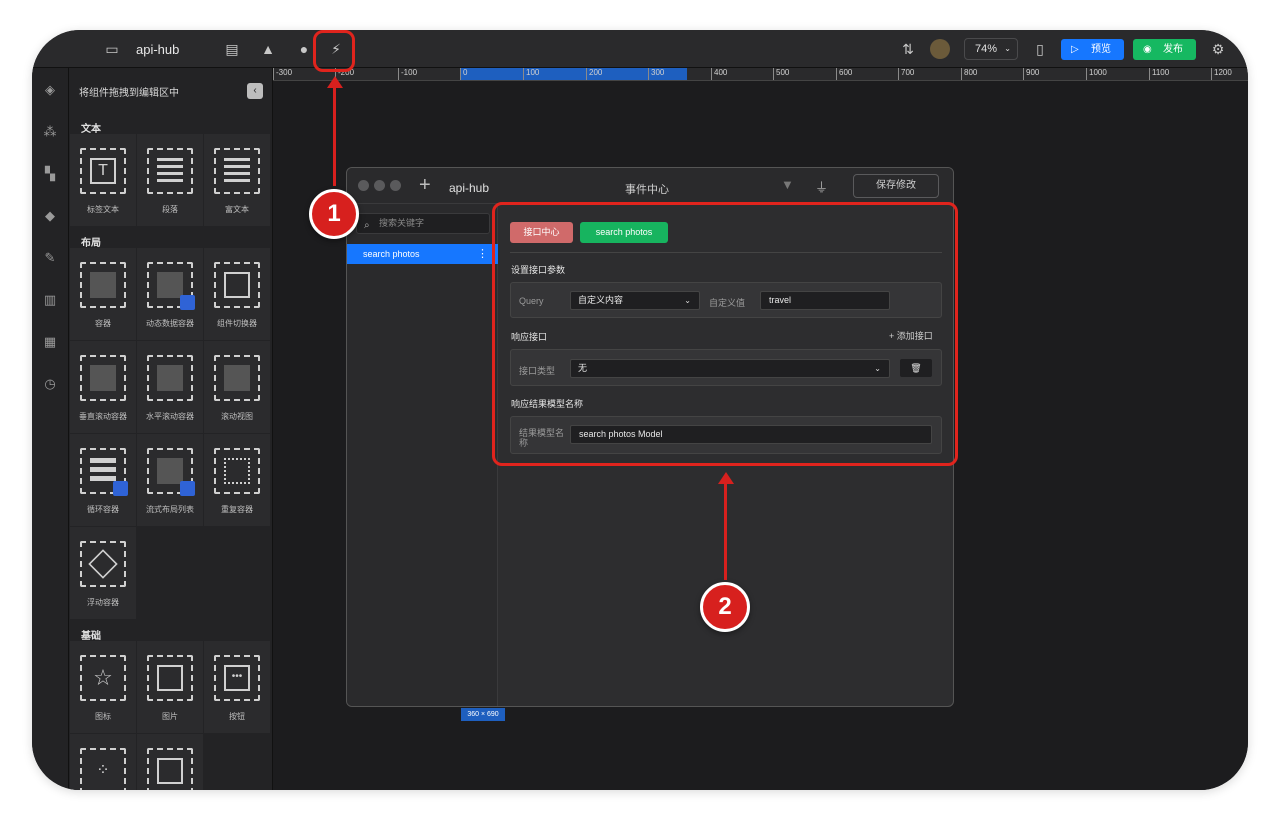 The width and height of the screenshot is (1280, 820). Describe the element at coordinates (656, 74) in the screenshot. I see `ruler-tick: 300` at that location.